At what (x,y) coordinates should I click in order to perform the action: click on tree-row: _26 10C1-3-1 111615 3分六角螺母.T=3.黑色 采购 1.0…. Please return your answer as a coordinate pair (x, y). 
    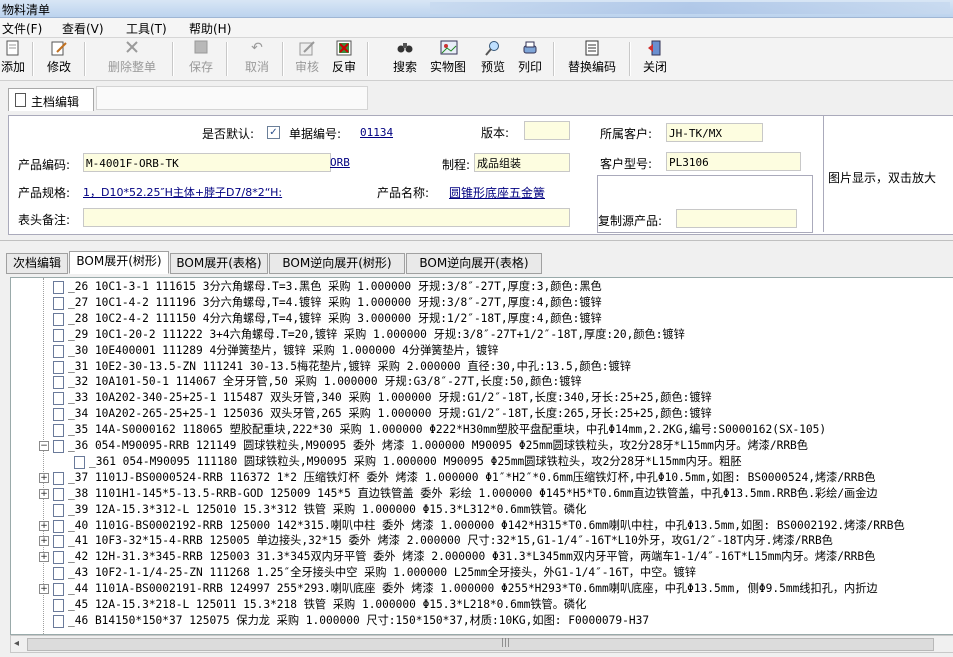
    Looking at the image, I should click on (335, 287).